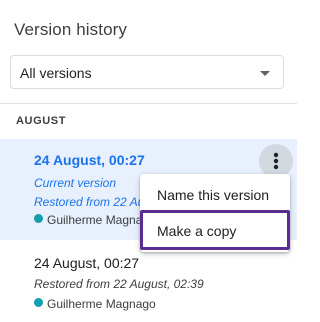 The height and width of the screenshot is (322, 320). I want to click on more-options-button, so click(276, 161).